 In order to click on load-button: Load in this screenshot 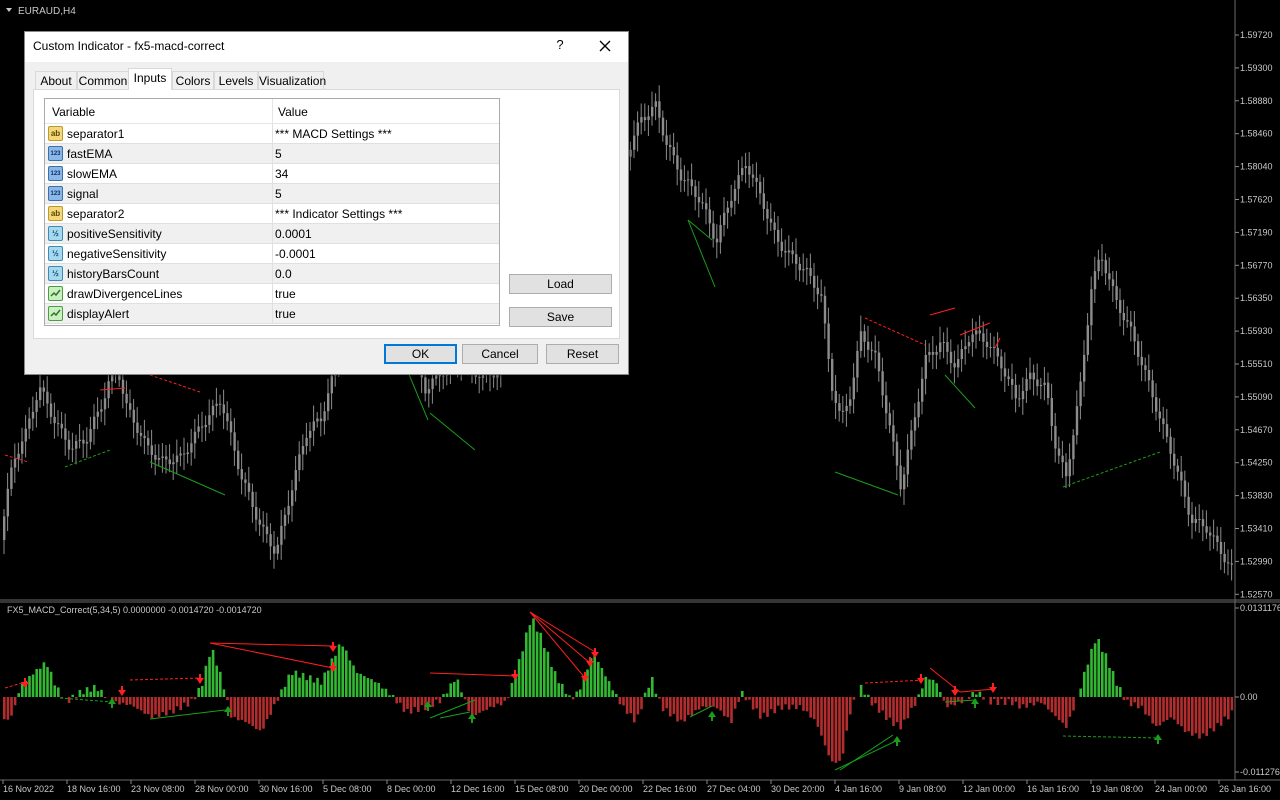, I will do `click(560, 284)`.